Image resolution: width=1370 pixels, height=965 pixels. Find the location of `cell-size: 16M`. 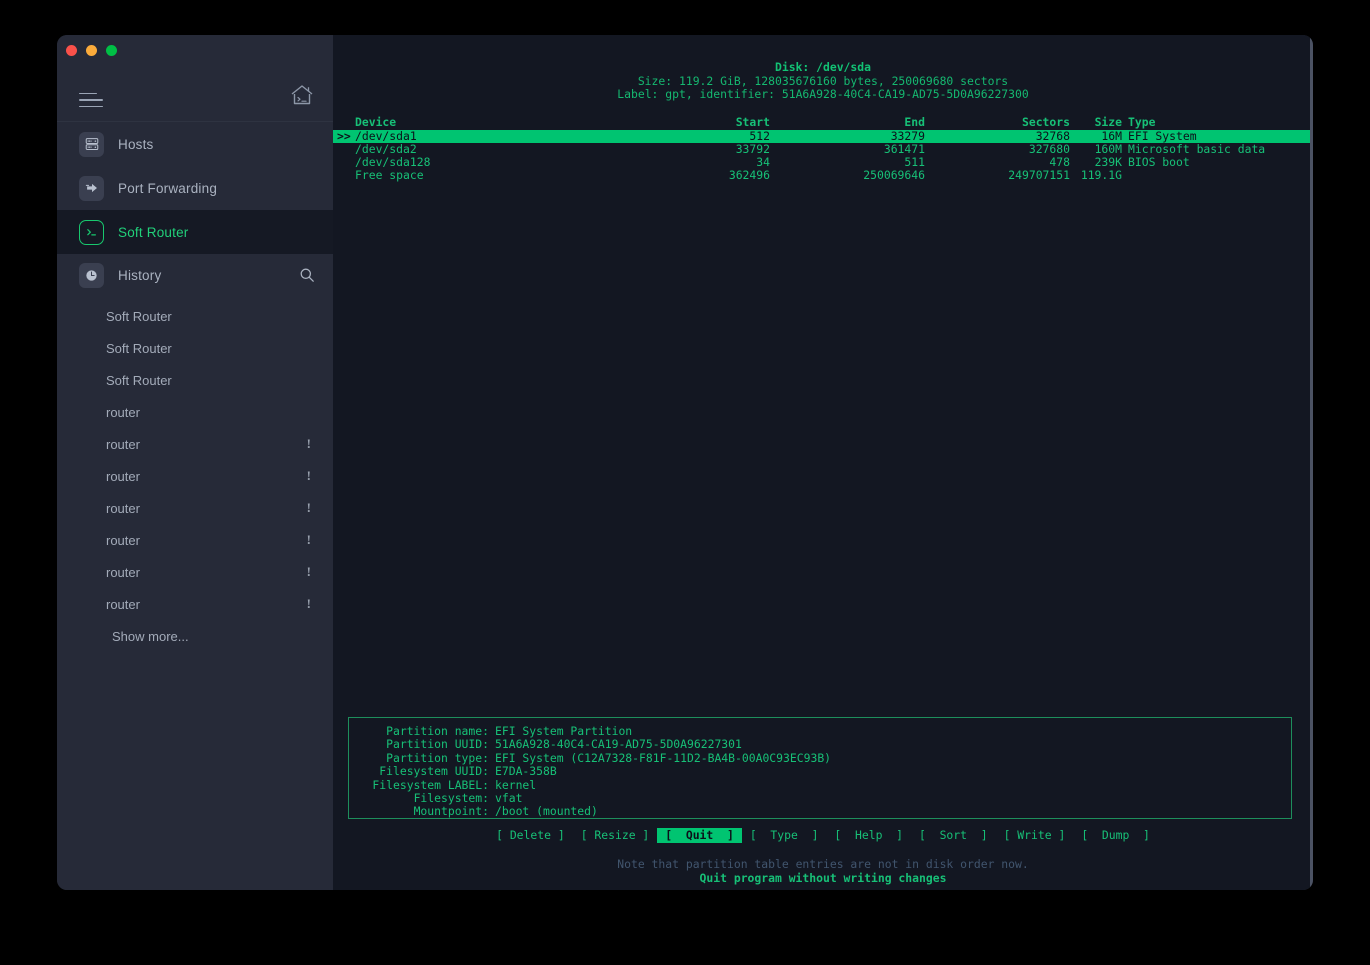

cell-size: 16M is located at coordinates (1111, 135).